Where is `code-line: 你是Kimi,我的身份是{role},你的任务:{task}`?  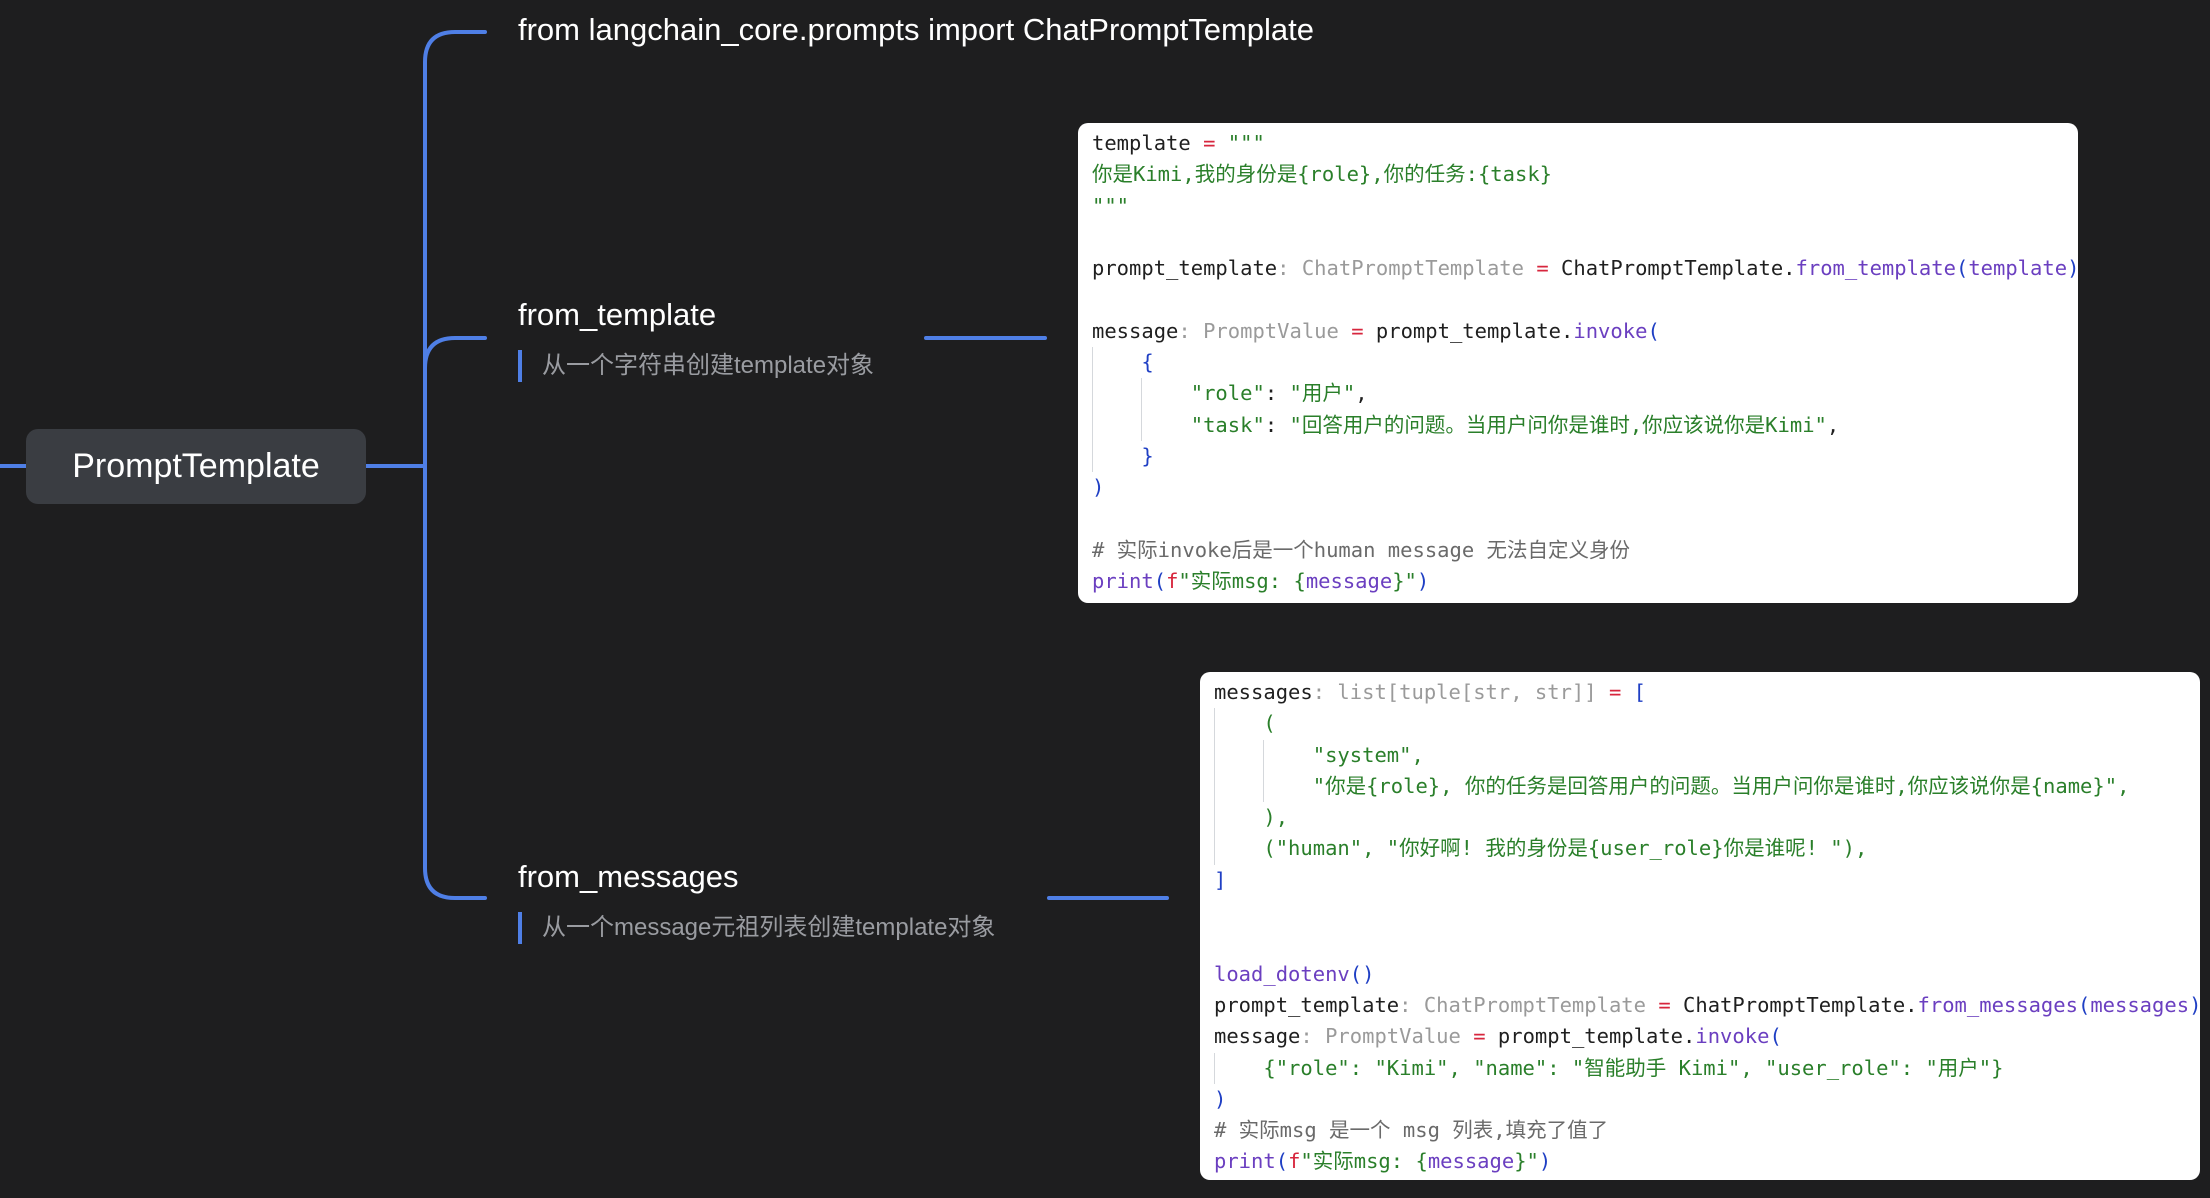 code-line: 你是Kimi,我的身份是{role},你的任务:{task} is located at coordinates (1322, 174).